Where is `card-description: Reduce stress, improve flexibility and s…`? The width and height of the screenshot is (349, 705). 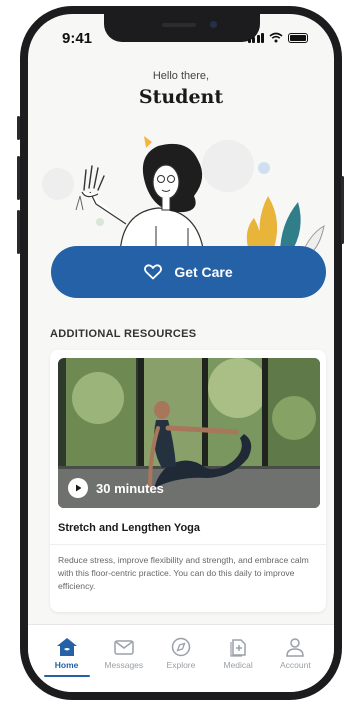
card-description: Reduce stress, improve flexibility and s… is located at coordinates (183, 573).